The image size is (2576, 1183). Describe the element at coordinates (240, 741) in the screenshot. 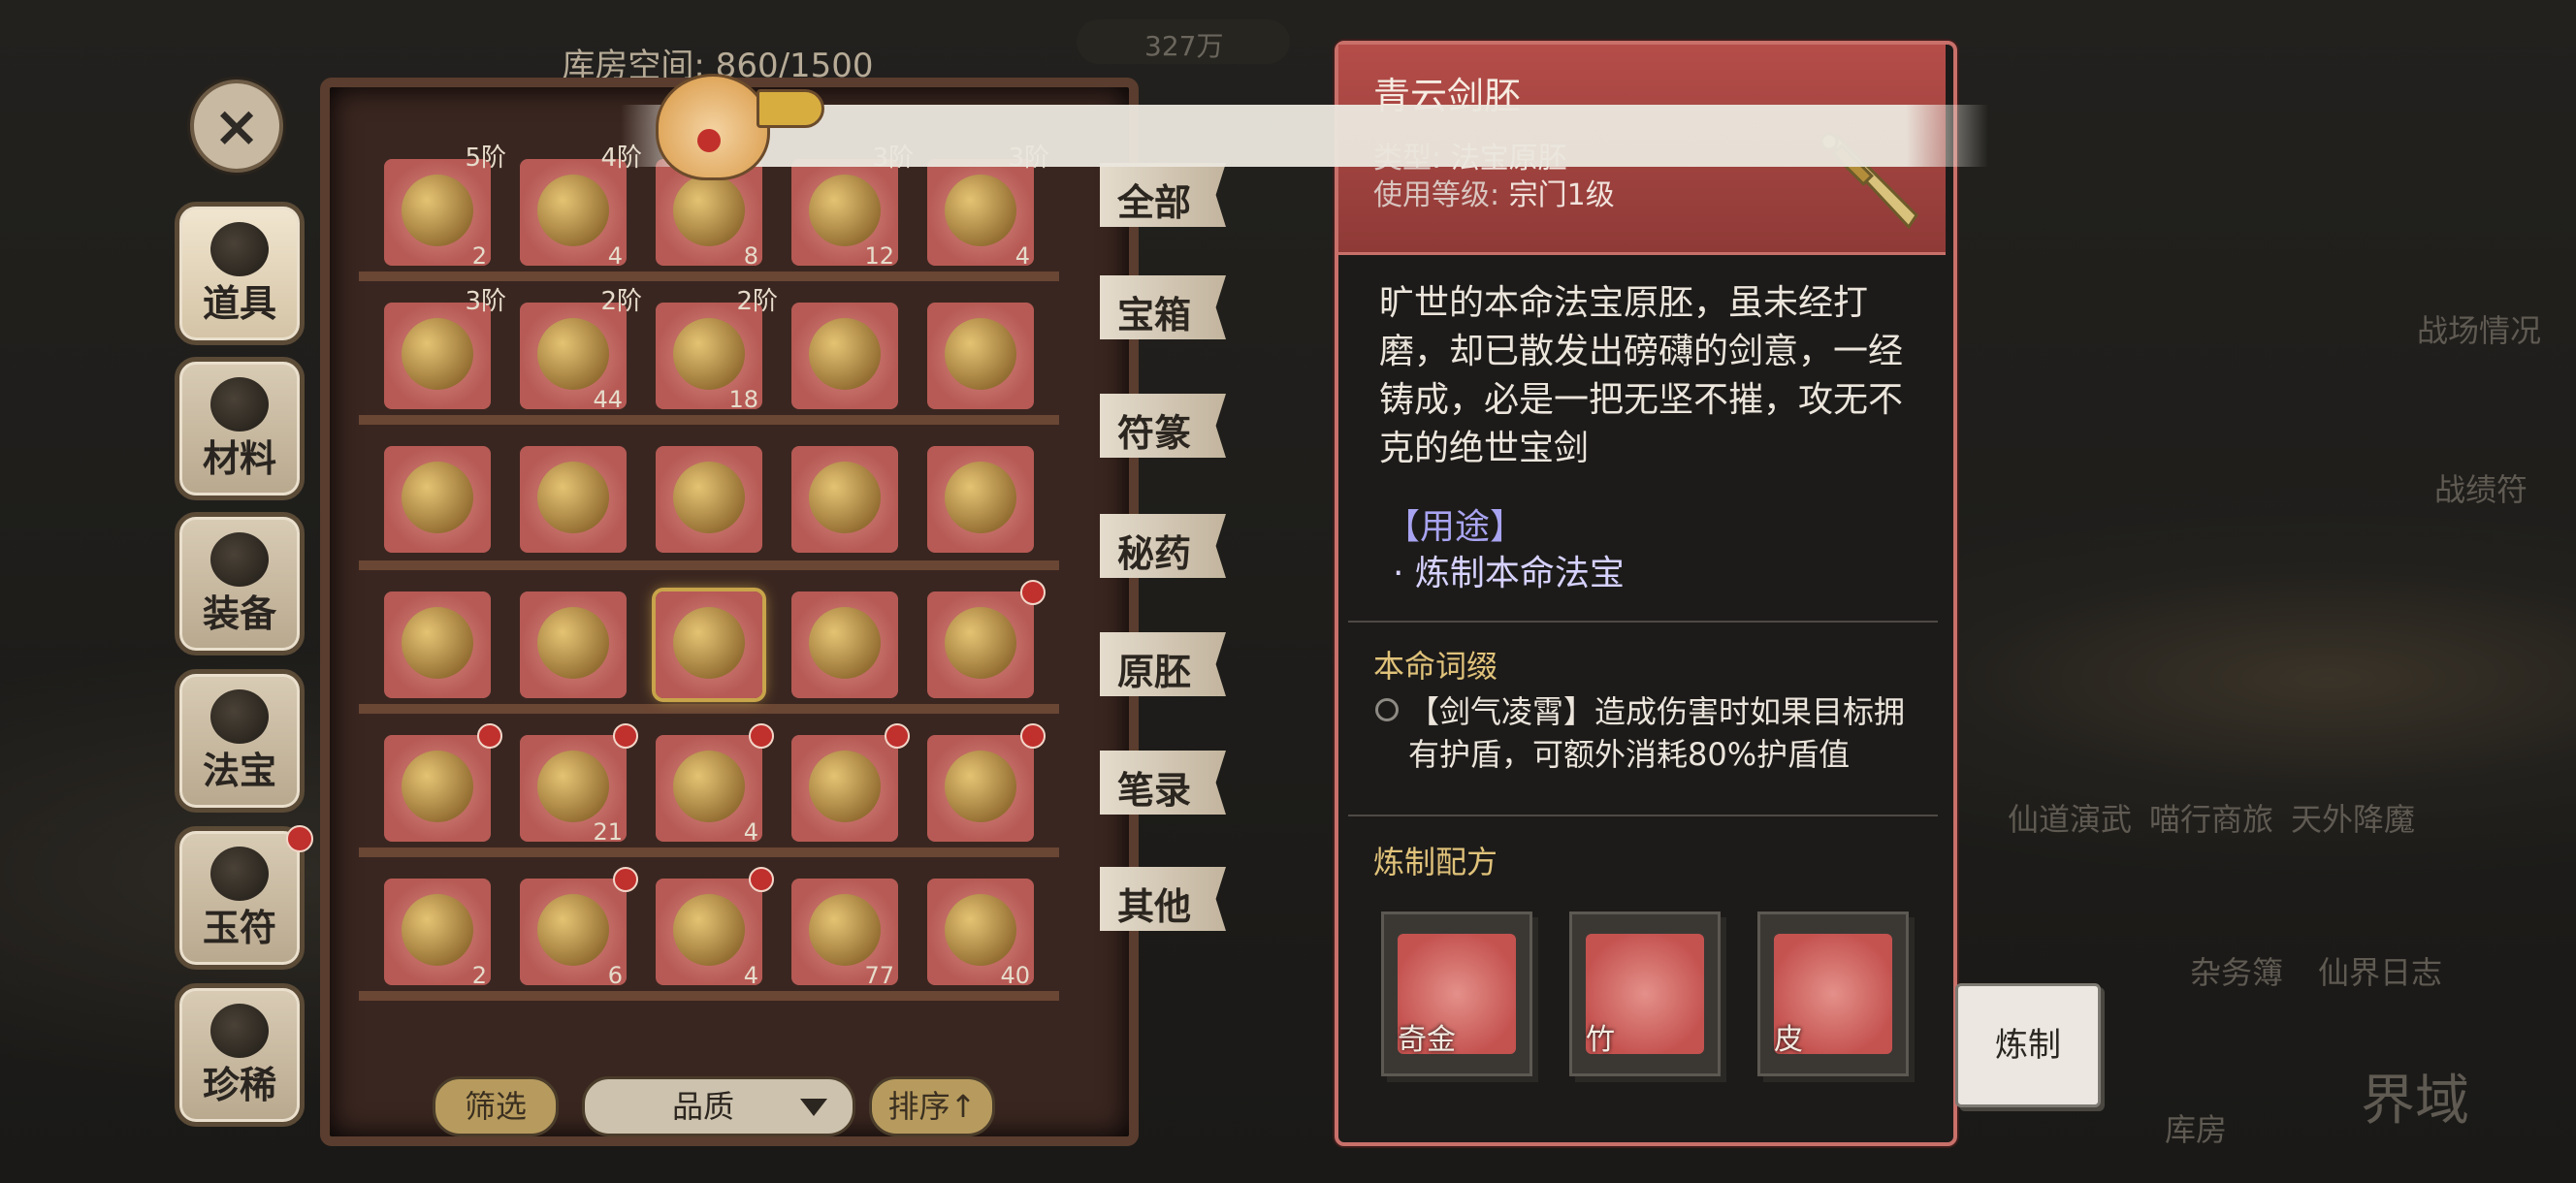

I see `sidebar-item-artifacts: 法宝` at that location.